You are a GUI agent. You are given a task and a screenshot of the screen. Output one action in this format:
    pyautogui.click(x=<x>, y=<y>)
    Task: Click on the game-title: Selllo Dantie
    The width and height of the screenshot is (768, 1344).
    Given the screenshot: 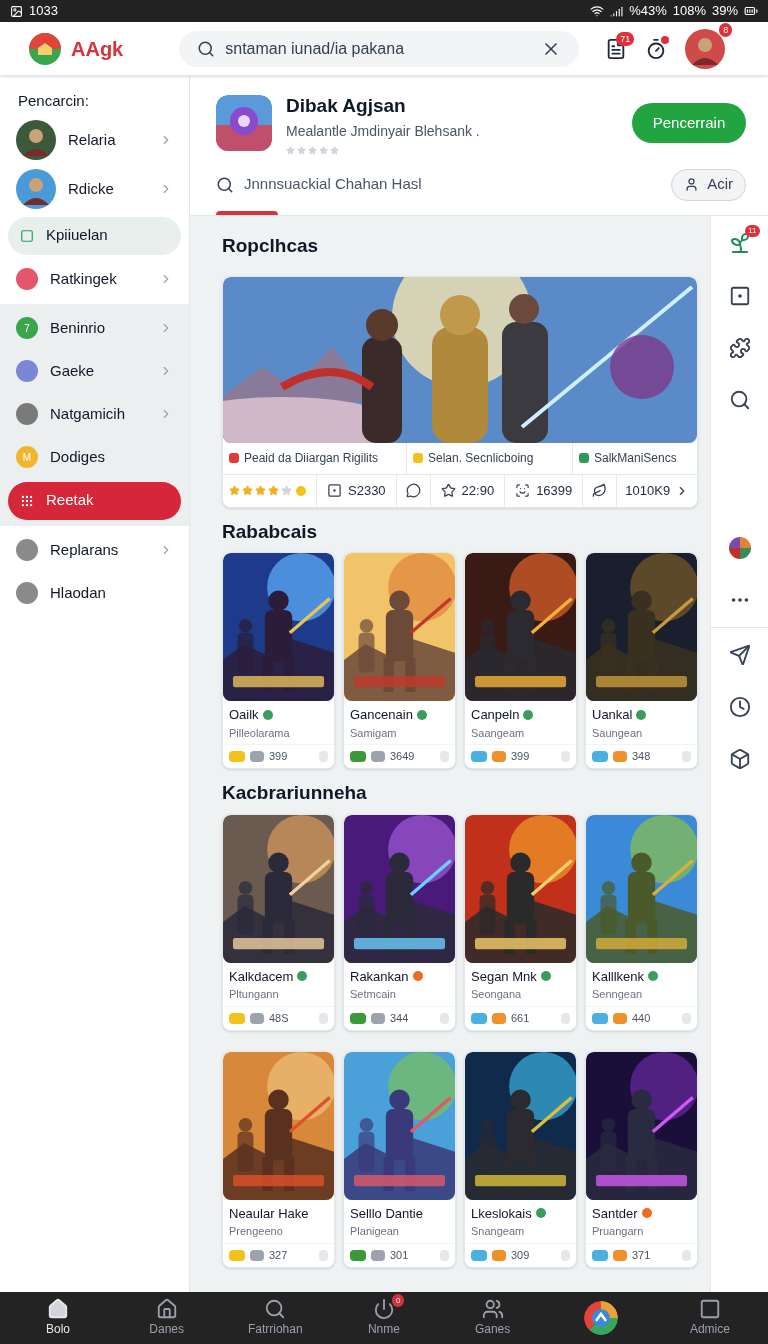 What is the action you would take?
    pyautogui.click(x=386, y=1213)
    